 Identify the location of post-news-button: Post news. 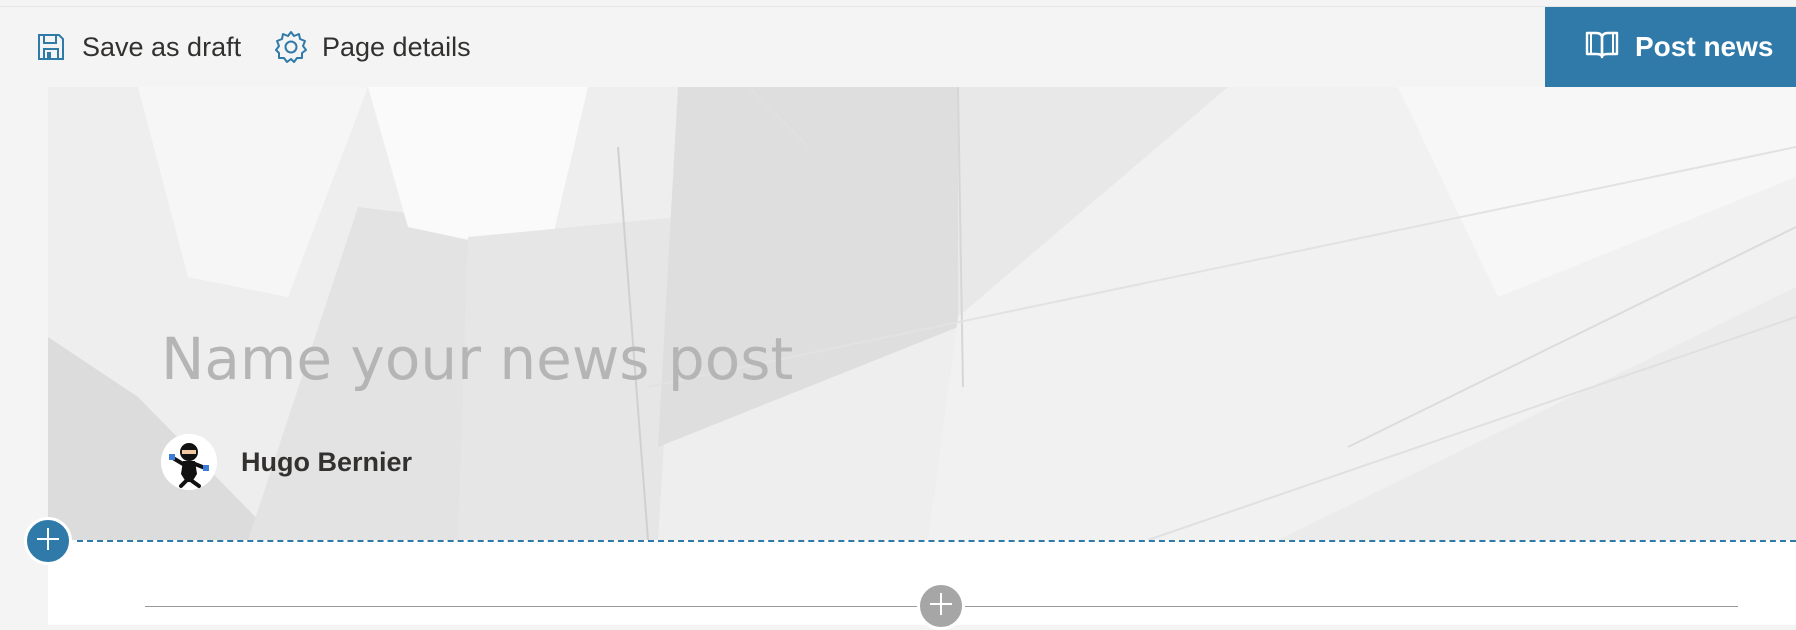
(1670, 47).